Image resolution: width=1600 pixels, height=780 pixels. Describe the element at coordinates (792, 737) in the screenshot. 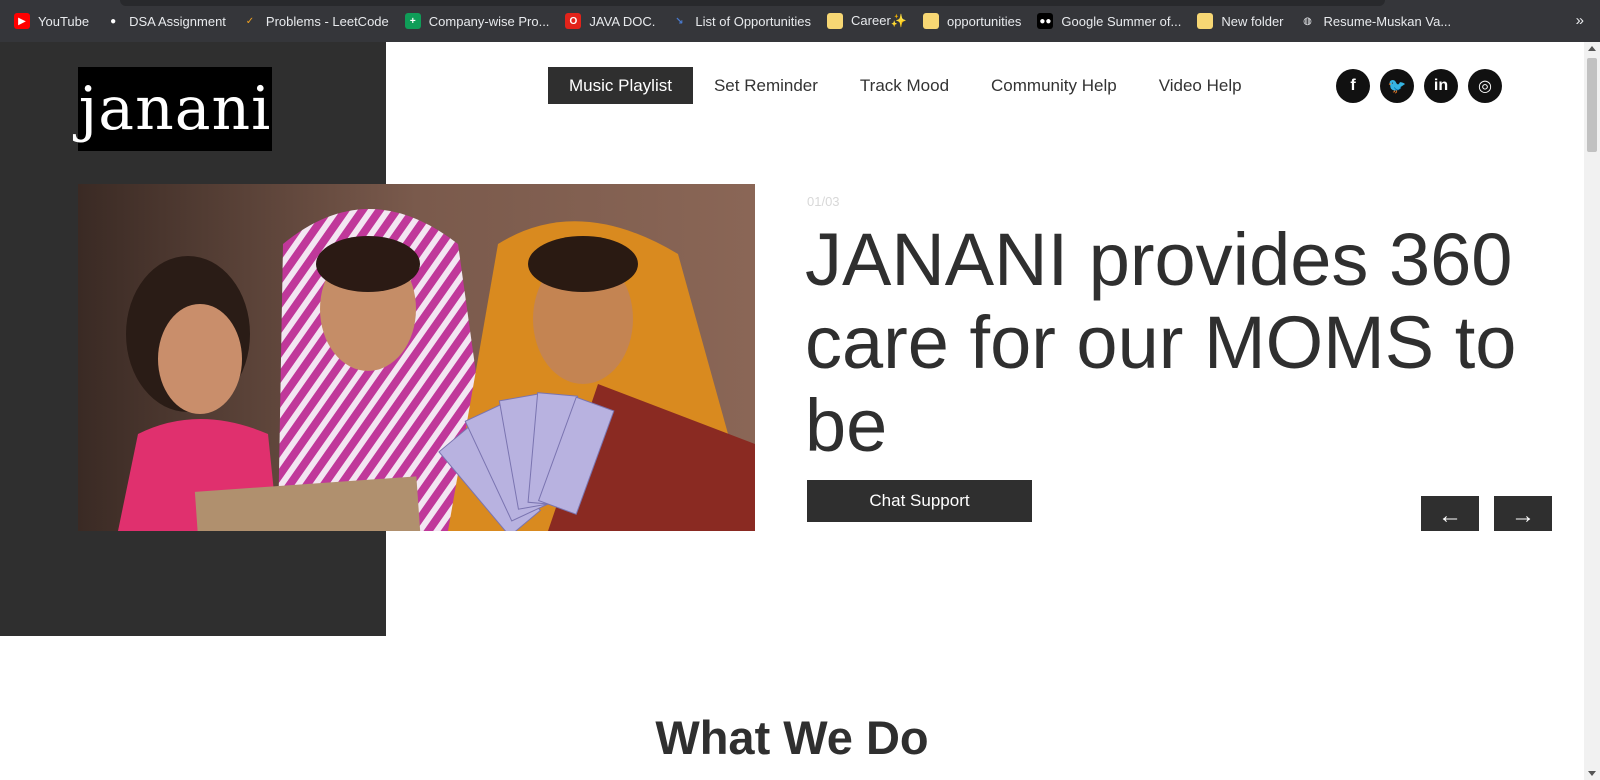

I see `section-title-what-we-do: What We Do` at that location.